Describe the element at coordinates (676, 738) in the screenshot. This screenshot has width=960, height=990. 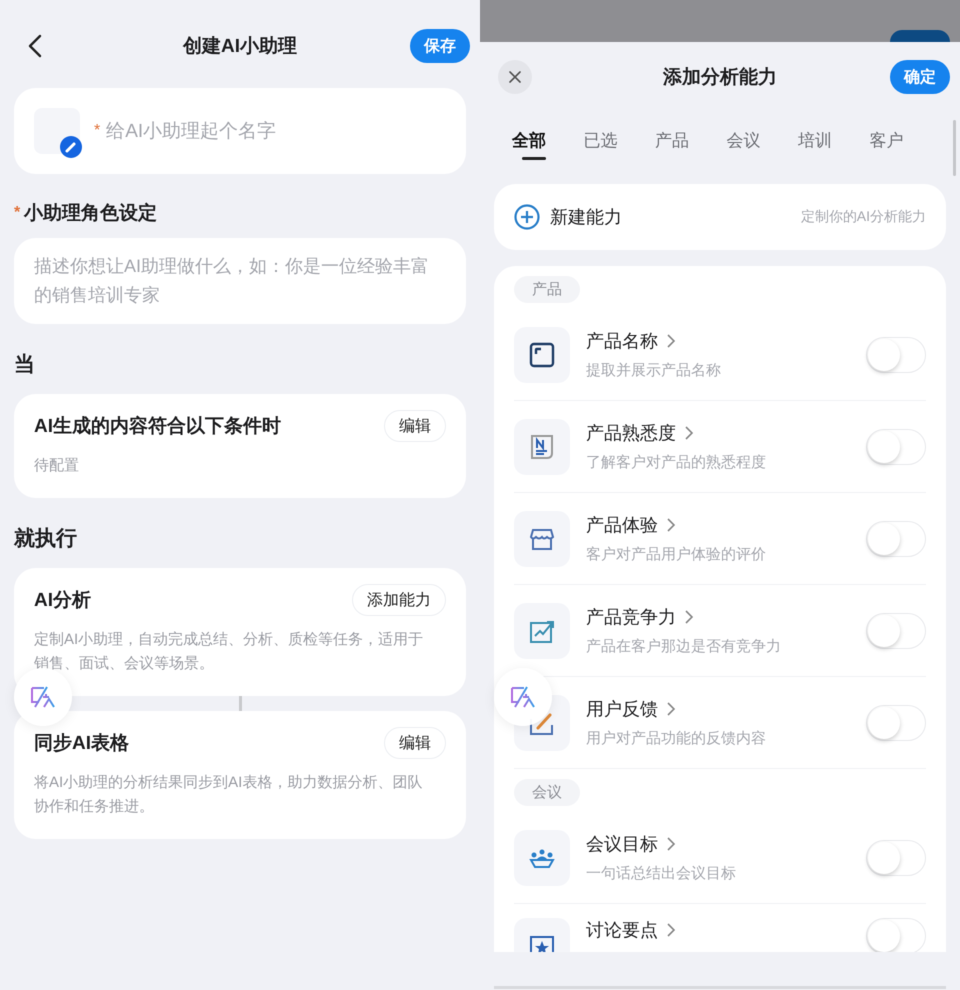
I see `ability-description: 用户对产品功能的反馈内容` at that location.